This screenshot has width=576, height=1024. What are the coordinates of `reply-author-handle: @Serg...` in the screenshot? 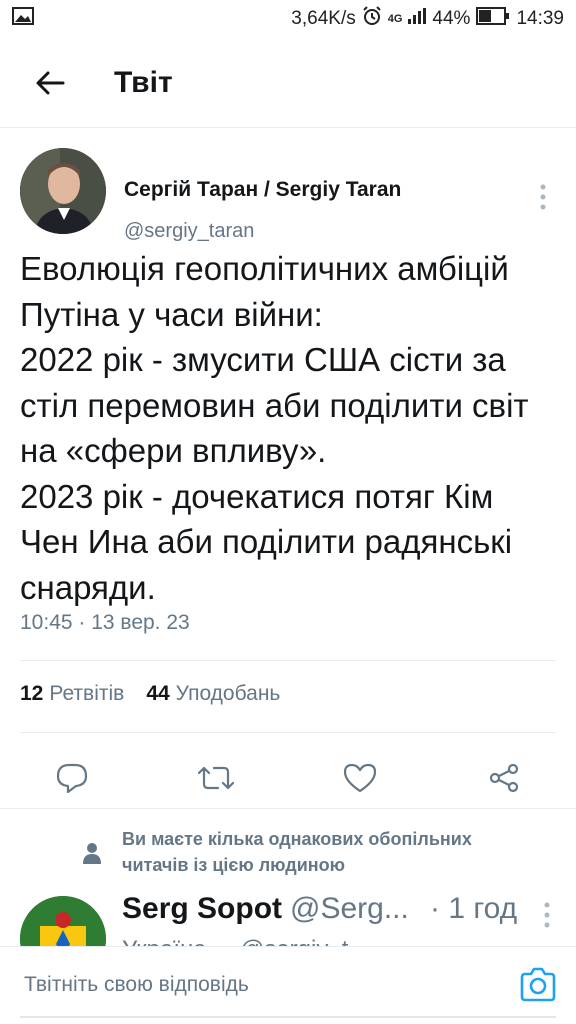 It's located at (349, 908).